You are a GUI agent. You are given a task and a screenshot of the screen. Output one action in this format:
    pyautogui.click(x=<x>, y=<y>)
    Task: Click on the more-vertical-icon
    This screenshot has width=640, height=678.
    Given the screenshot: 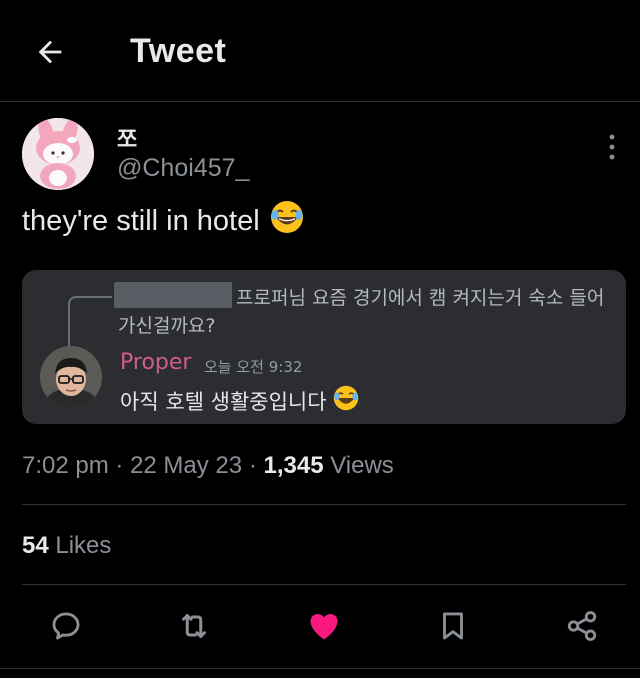 What is the action you would take?
    pyautogui.click(x=612, y=147)
    